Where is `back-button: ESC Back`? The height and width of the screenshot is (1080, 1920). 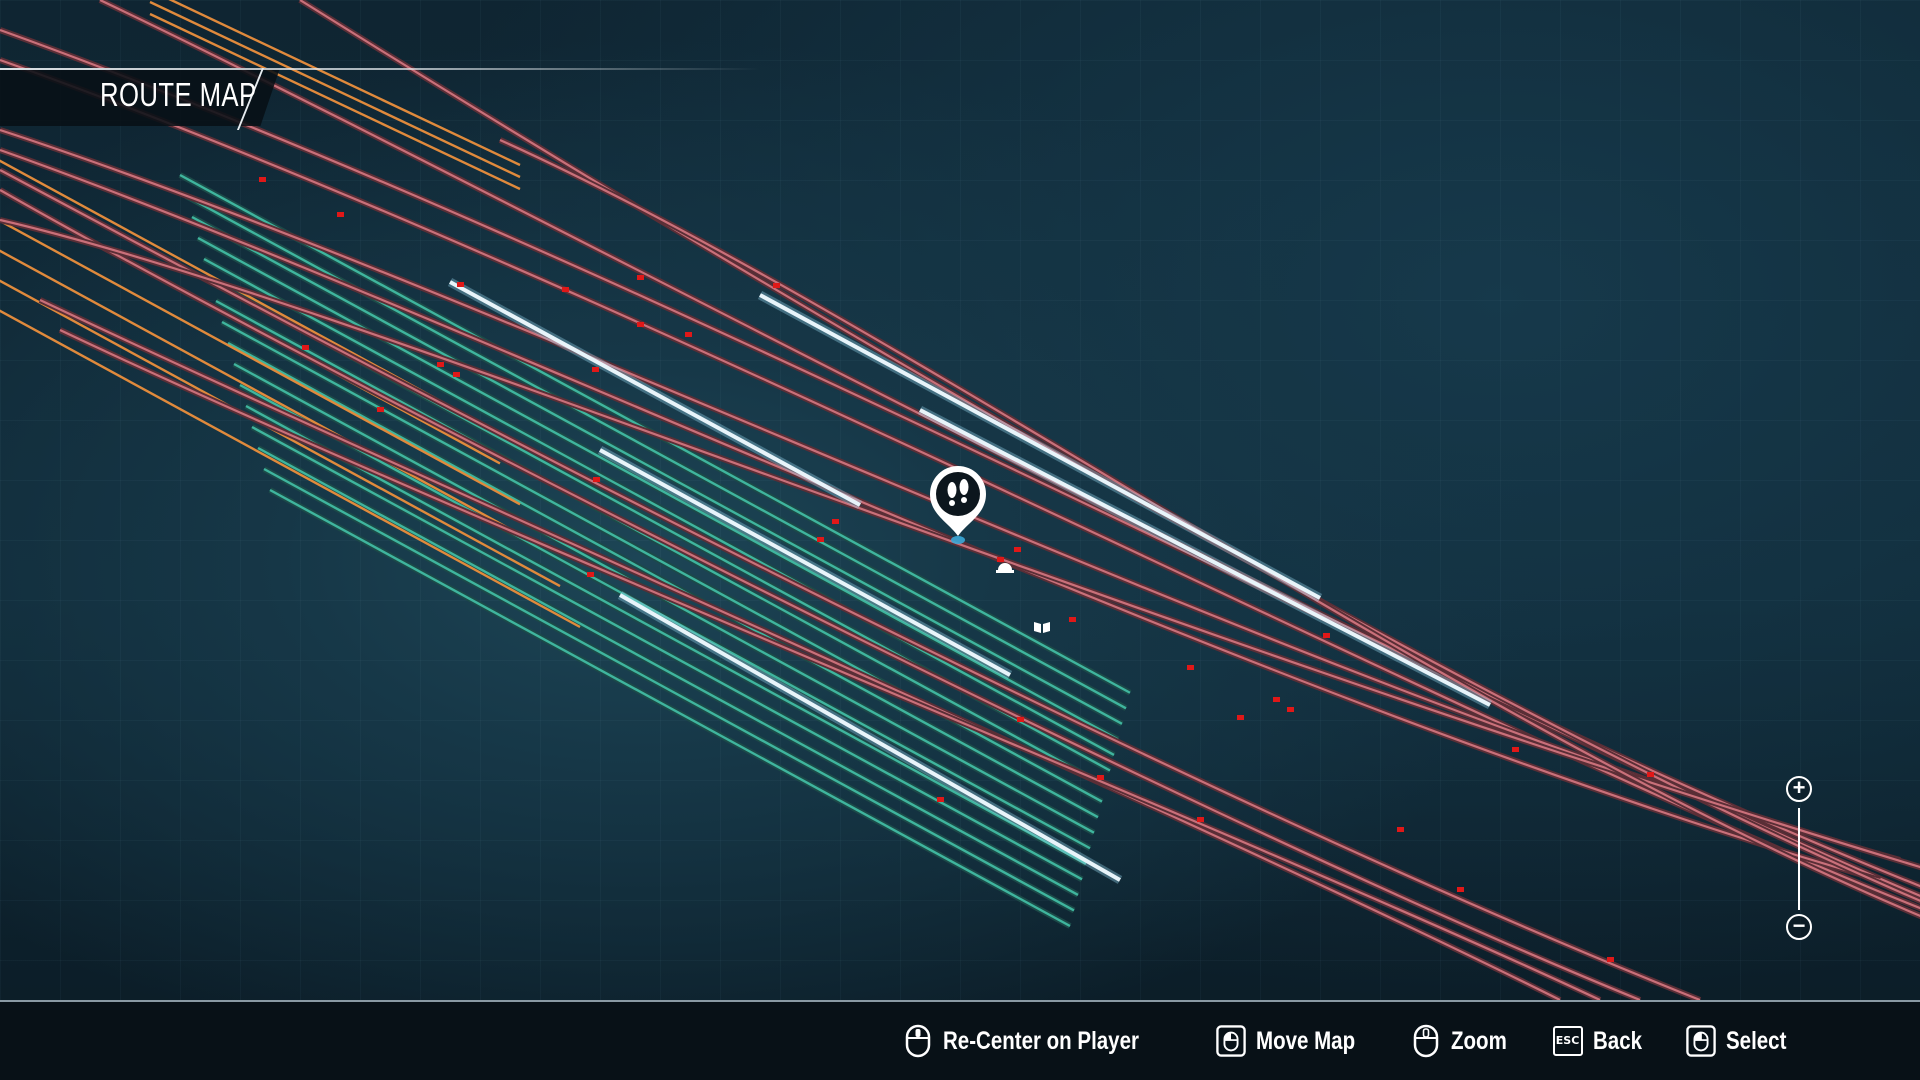
back-button: ESC Back is located at coordinates (1602, 1041).